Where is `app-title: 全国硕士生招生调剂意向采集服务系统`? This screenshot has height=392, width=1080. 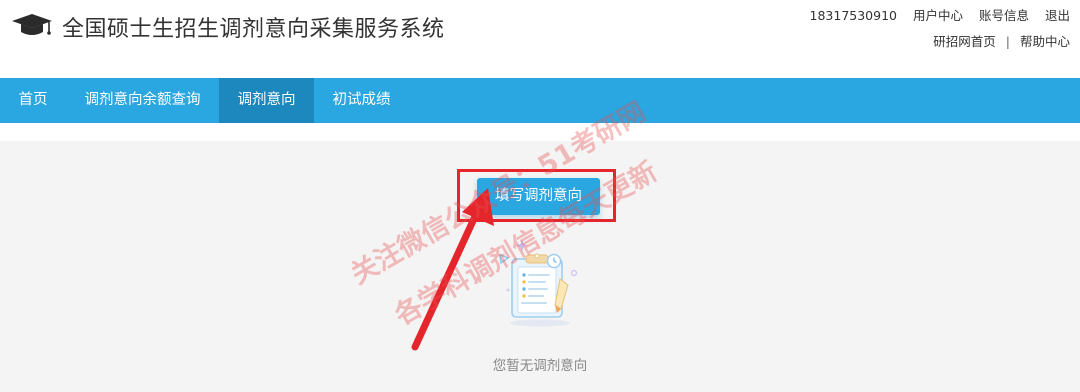
app-title: 全国硕士生招生调剂意向采集服务系统 is located at coordinates (253, 29).